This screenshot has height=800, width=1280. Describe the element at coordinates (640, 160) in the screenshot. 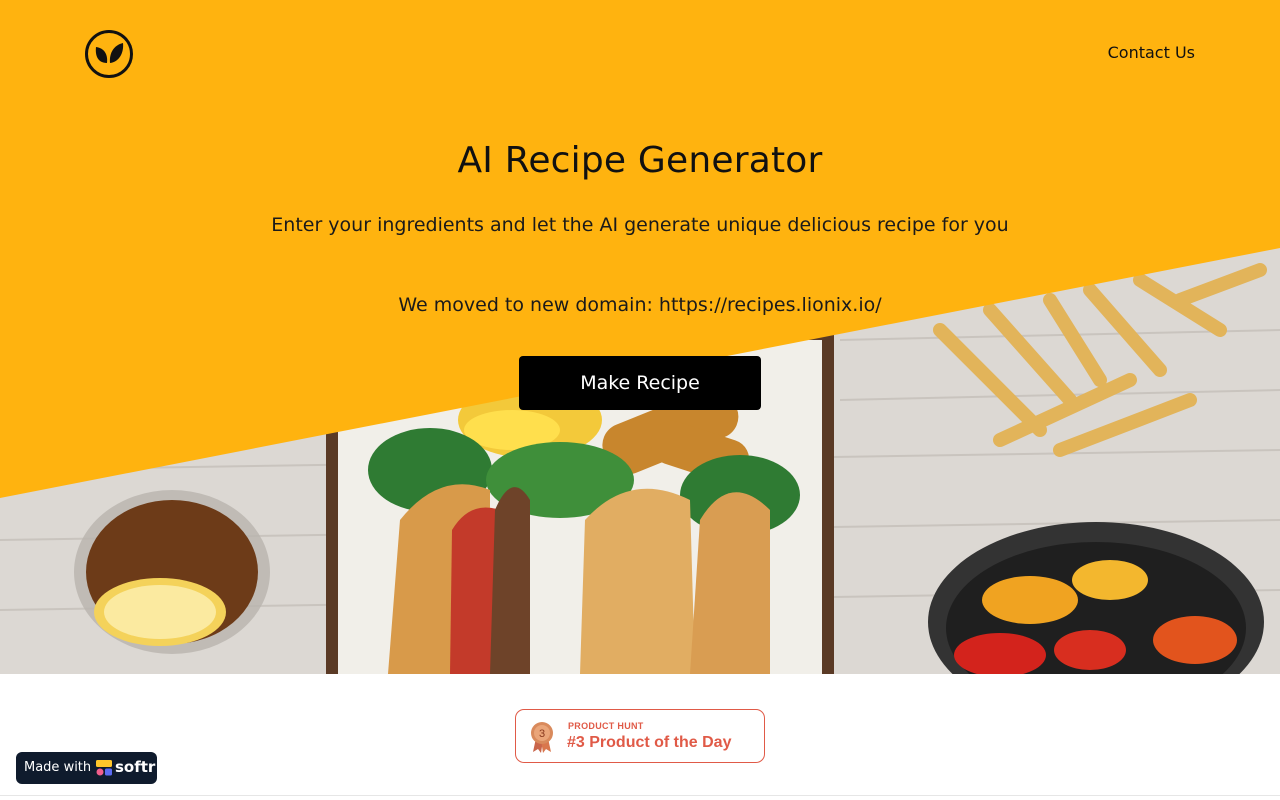

I see `page-title: AI Recipe Generator` at that location.